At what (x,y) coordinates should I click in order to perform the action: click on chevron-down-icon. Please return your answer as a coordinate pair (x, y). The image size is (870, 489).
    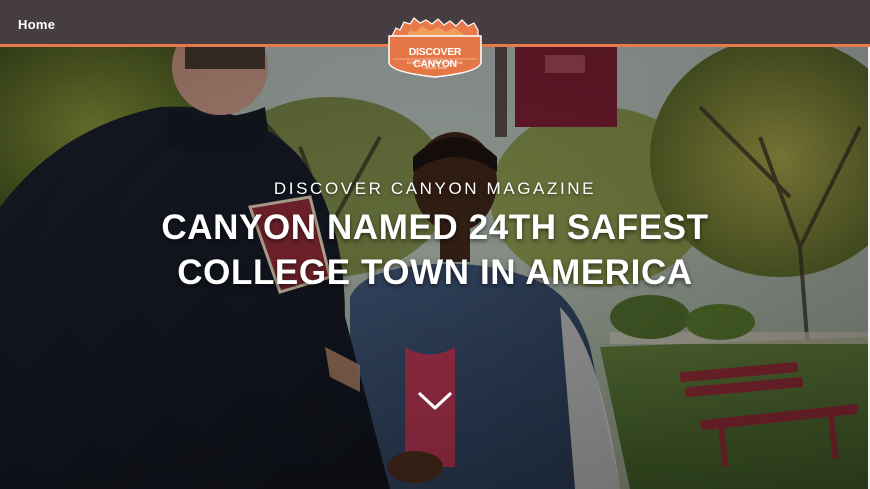
    Looking at the image, I should click on (435, 401).